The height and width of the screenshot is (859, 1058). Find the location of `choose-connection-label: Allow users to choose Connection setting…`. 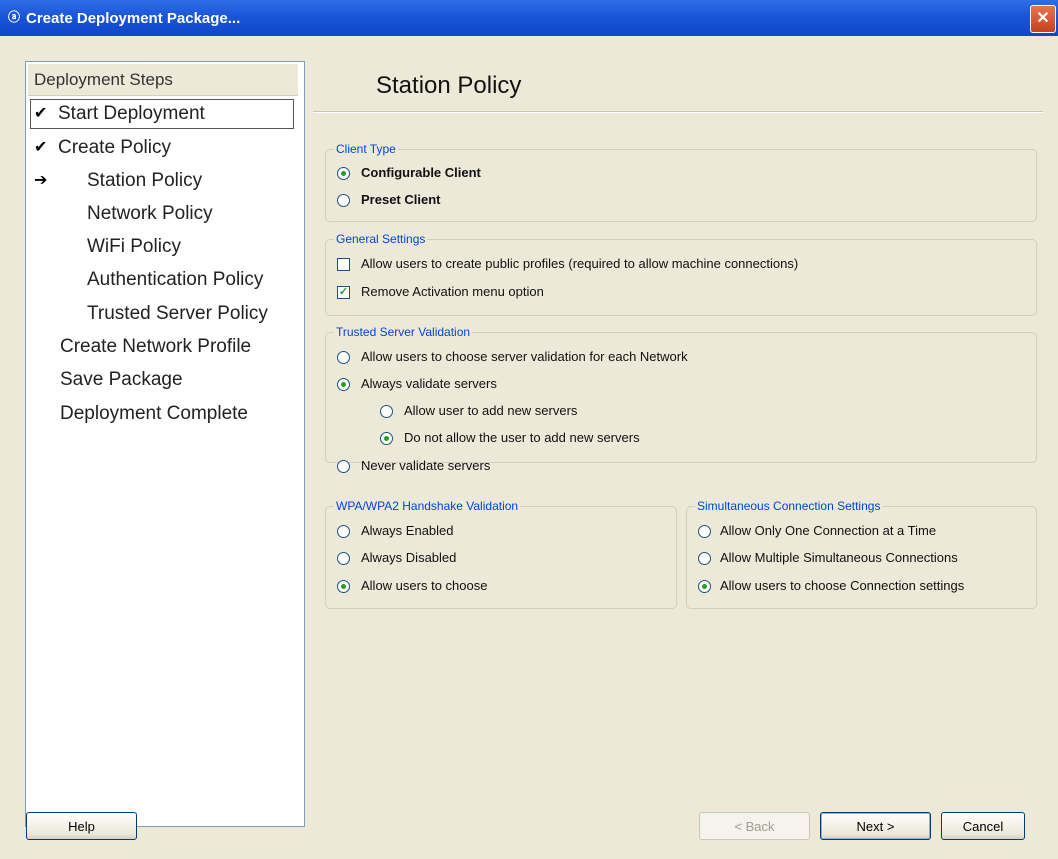

choose-connection-label: Allow users to choose Connection setting… is located at coordinates (842, 586).